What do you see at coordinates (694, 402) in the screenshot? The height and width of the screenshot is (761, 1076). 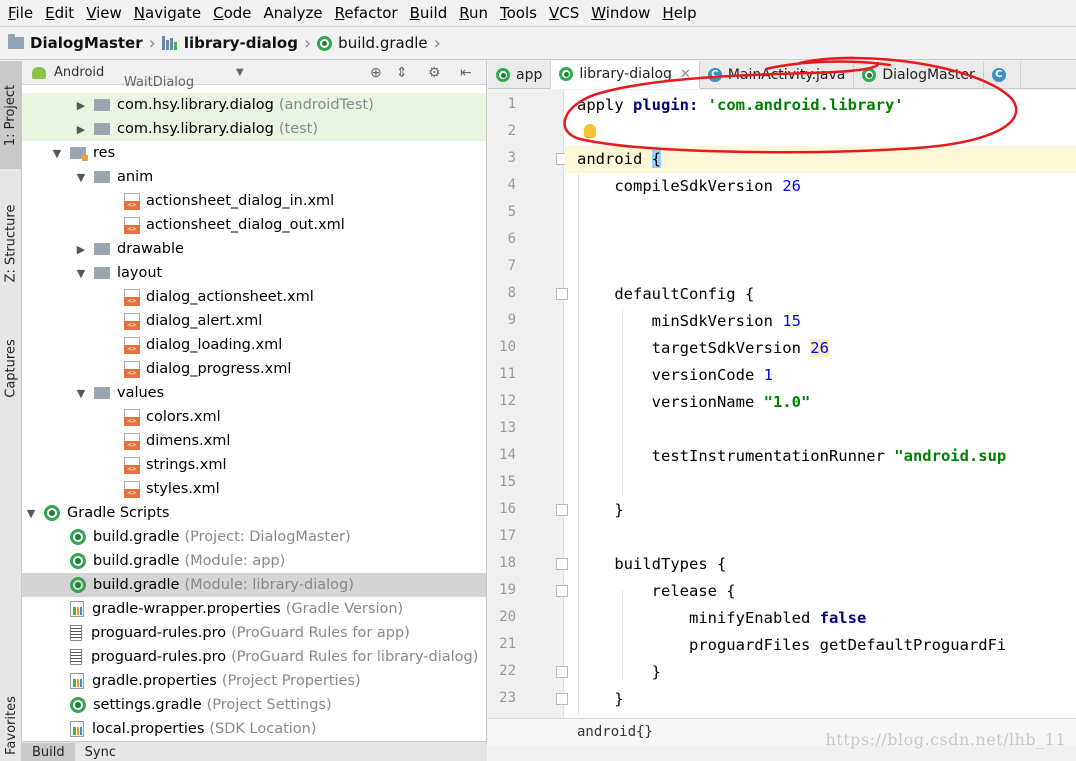 I see `code-line: versionName "1.0"` at bounding box center [694, 402].